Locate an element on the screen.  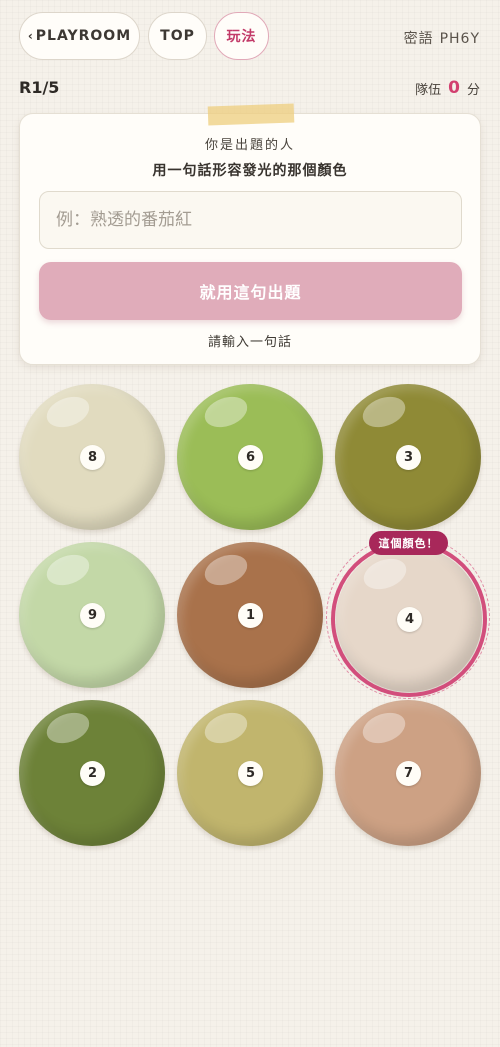
swatch-number-badge: 3 is located at coordinates (408, 457).